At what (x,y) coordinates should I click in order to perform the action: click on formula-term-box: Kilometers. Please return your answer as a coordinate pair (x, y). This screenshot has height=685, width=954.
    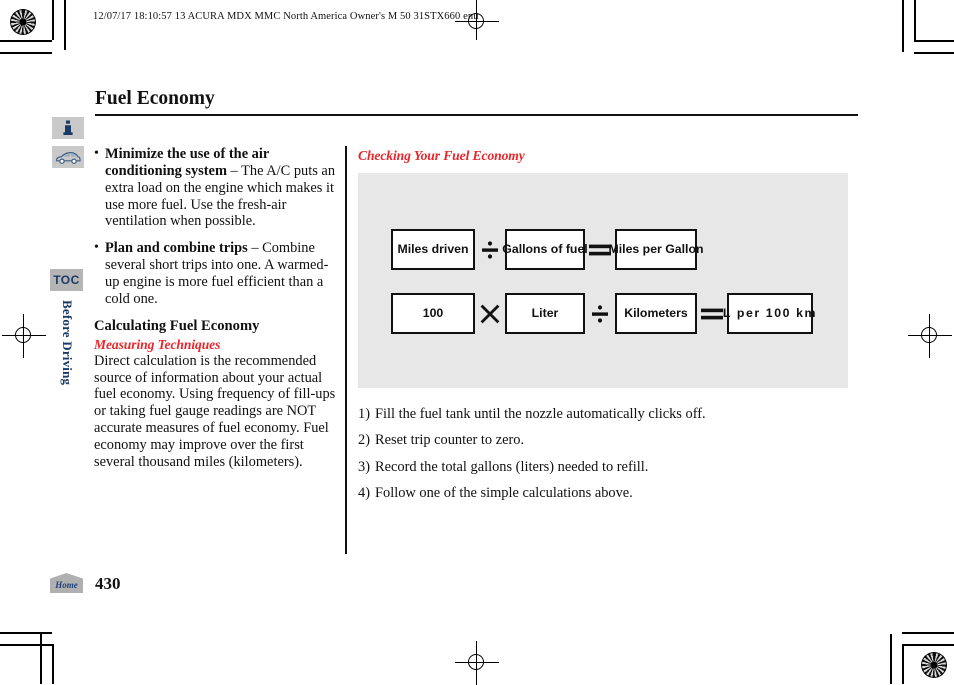
    Looking at the image, I should click on (656, 313).